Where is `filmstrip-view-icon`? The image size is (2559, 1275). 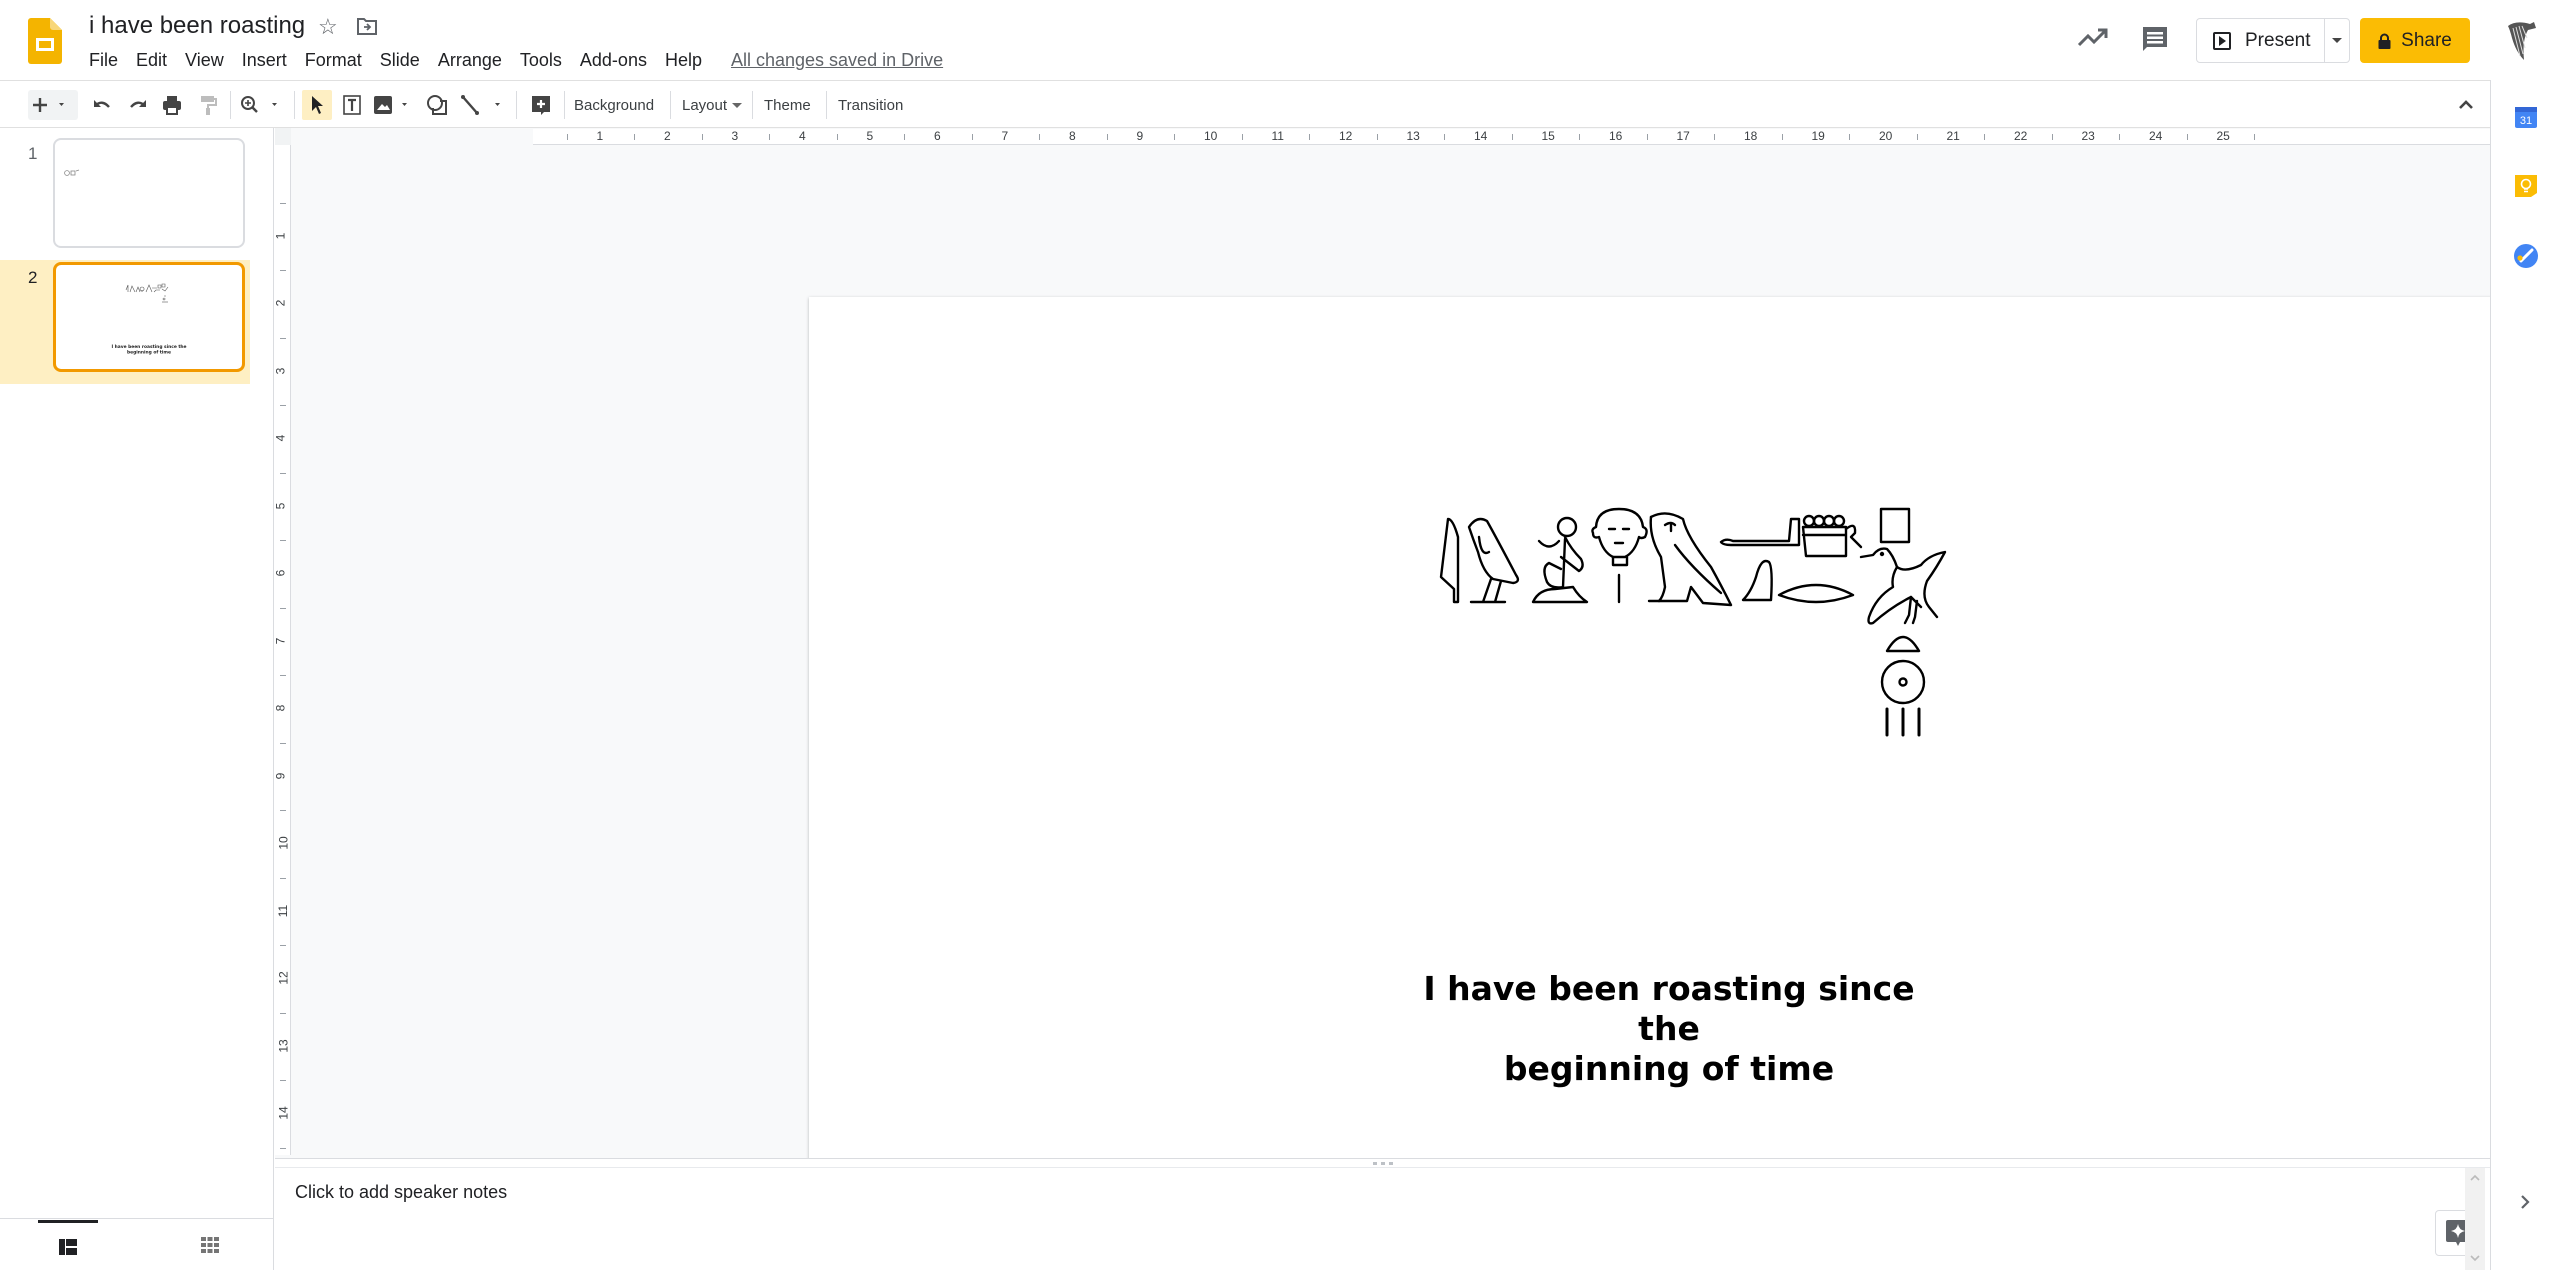 filmstrip-view-icon is located at coordinates (68, 1246).